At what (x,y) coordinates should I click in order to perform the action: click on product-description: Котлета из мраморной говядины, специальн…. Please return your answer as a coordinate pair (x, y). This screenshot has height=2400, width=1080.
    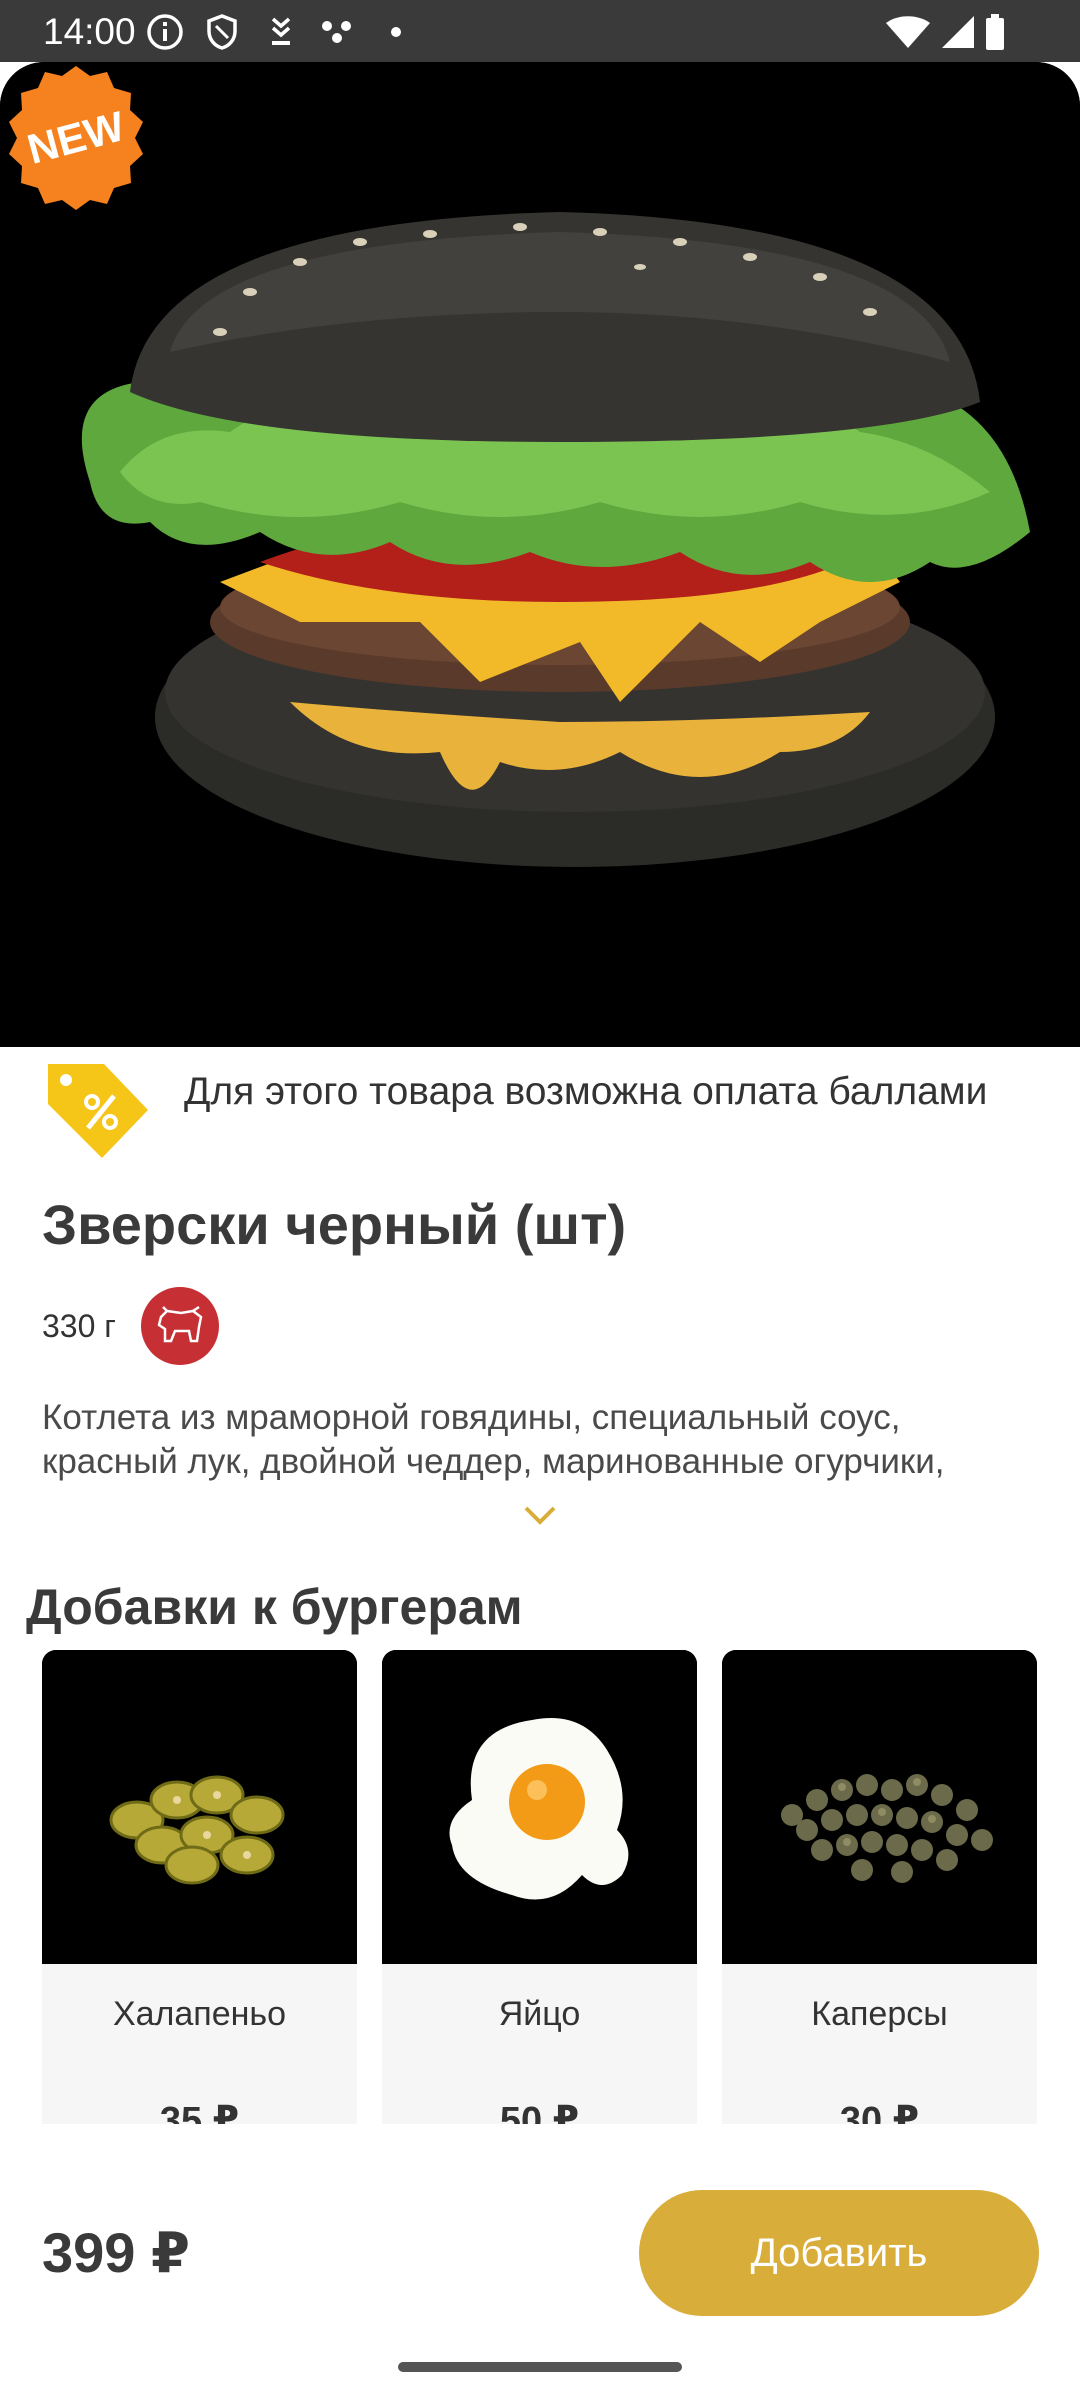
    Looking at the image, I should click on (493, 1439).